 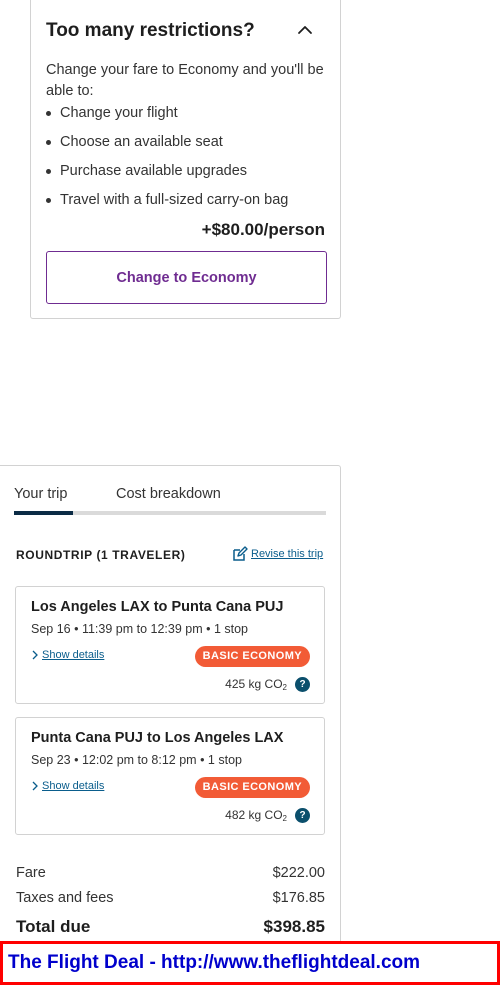 I want to click on chevron-up-icon, so click(x=305, y=30).